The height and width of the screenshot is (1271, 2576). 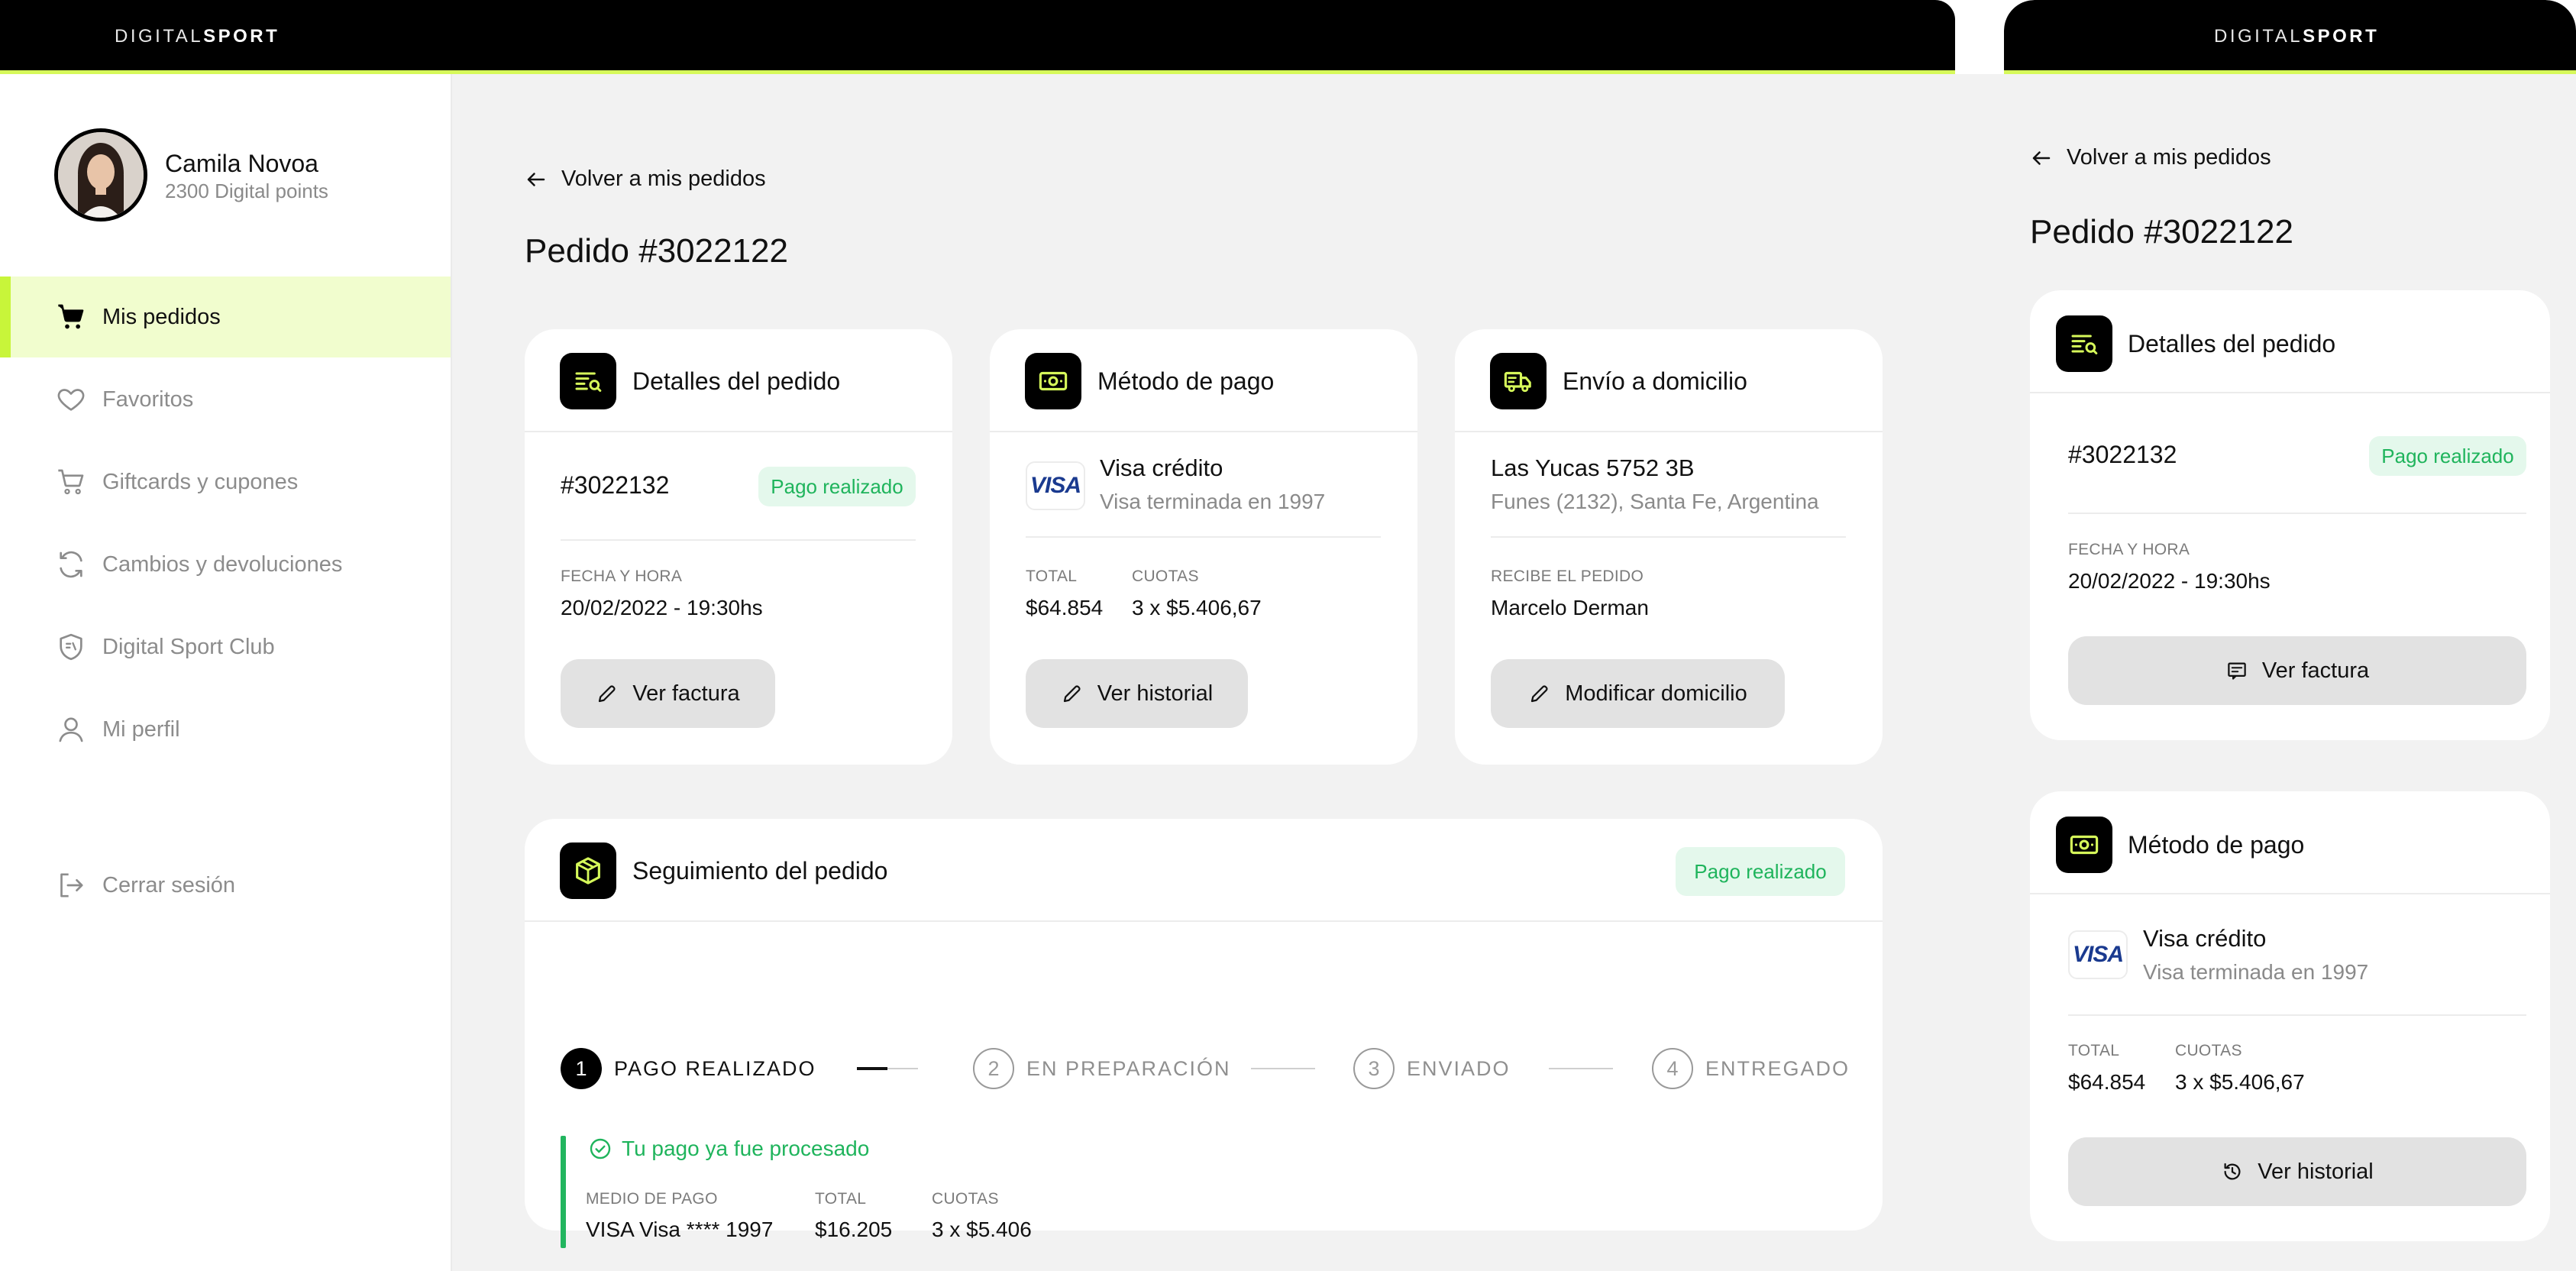 What do you see at coordinates (188, 647) in the screenshot?
I see `sidebar-item-label: Digital Sport Club` at bounding box center [188, 647].